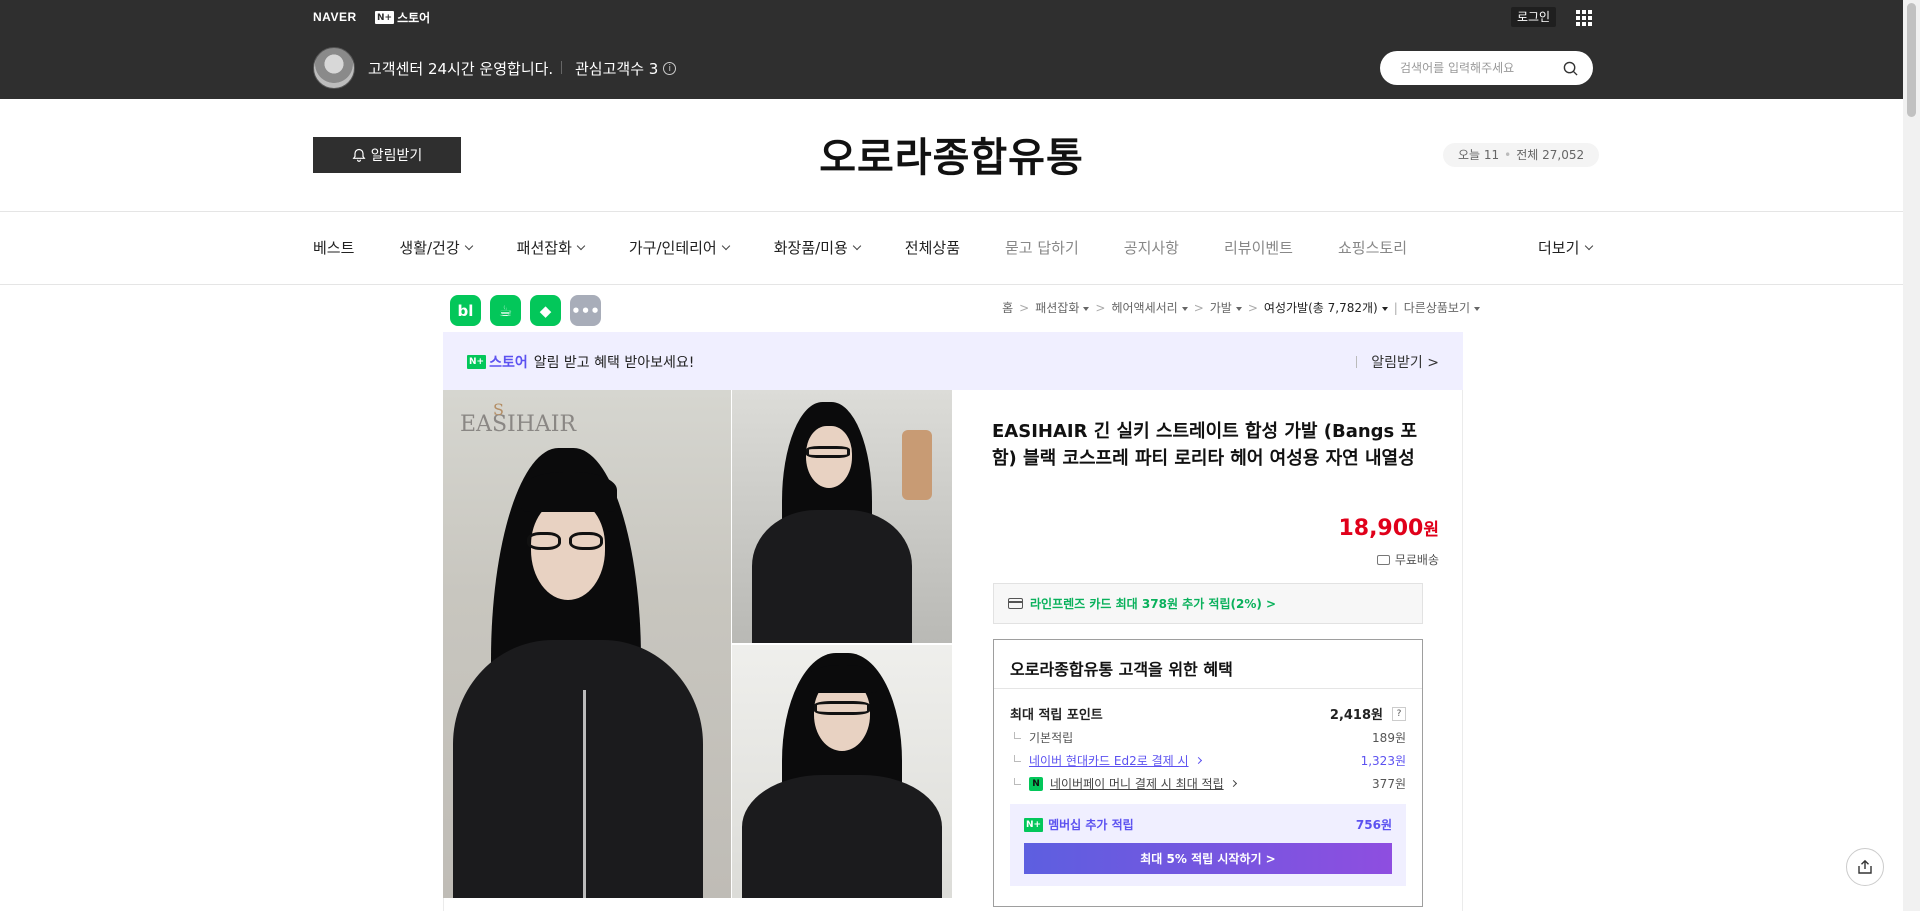 The height and width of the screenshot is (911, 1920). What do you see at coordinates (335, 17) in the screenshot?
I see `naver-logo: NAVER` at bounding box center [335, 17].